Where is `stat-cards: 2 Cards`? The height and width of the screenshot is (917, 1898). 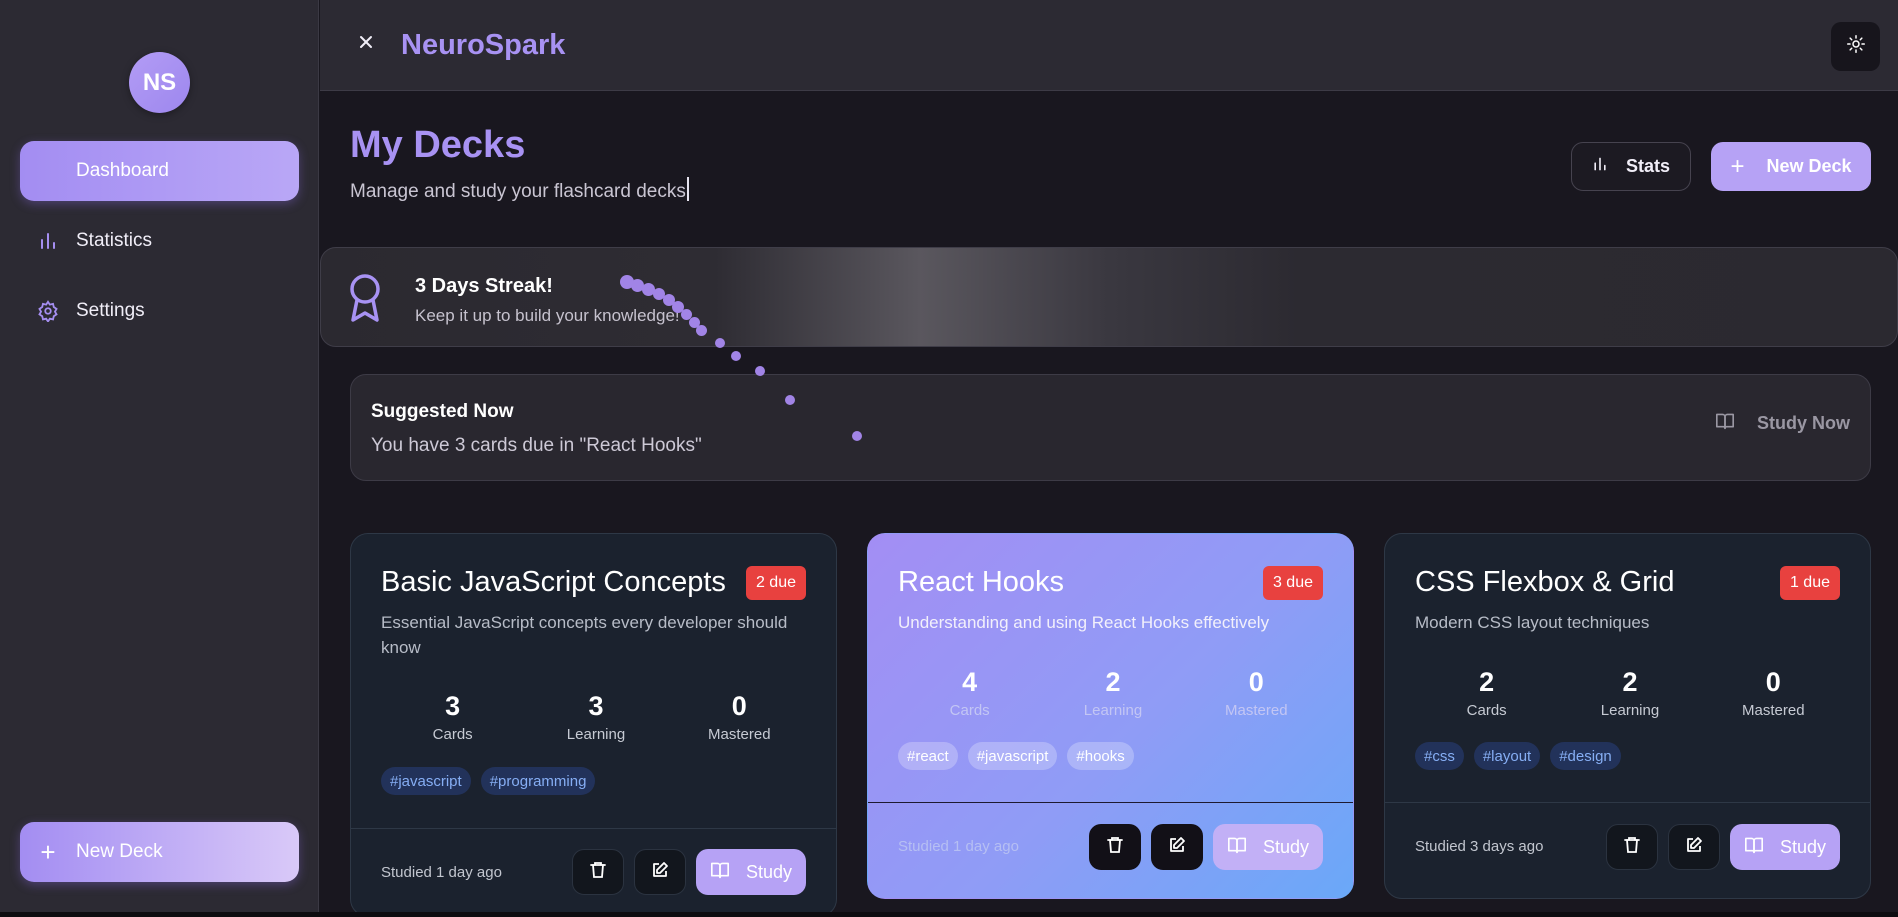 stat-cards: 2 Cards is located at coordinates (1486, 693).